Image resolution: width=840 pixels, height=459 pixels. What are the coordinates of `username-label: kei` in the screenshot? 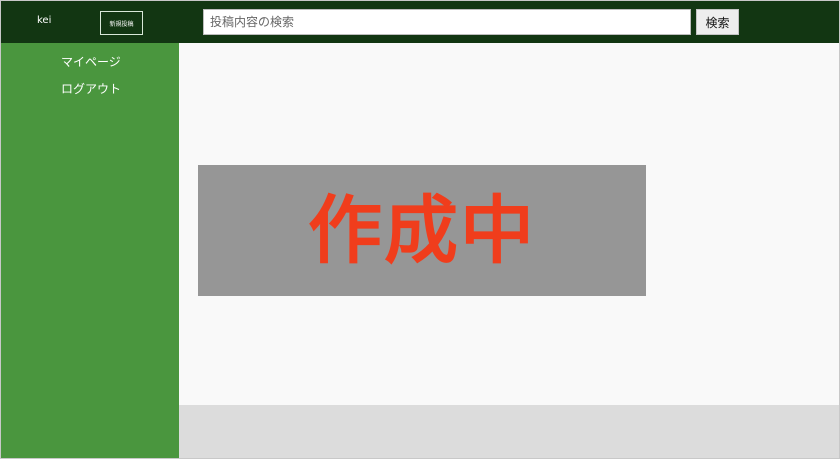 It's located at (44, 20).